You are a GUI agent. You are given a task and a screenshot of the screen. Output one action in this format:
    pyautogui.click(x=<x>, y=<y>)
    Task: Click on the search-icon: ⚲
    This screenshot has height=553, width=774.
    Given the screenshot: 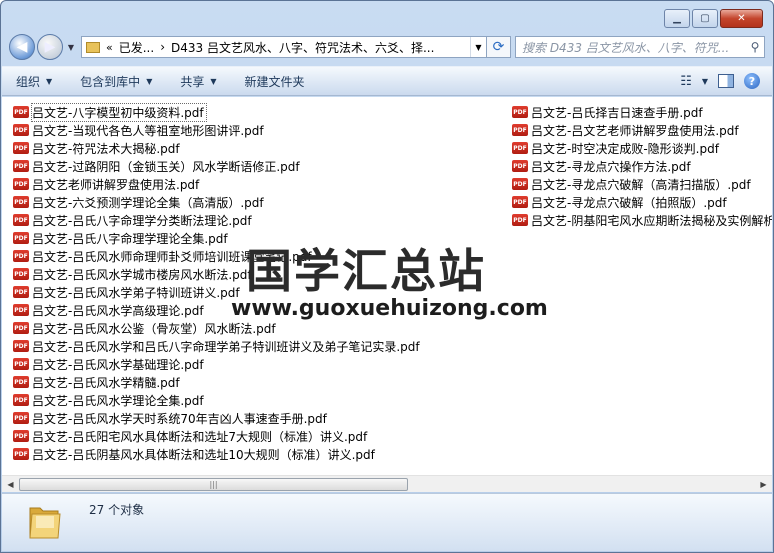 What is the action you would take?
    pyautogui.click(x=755, y=47)
    